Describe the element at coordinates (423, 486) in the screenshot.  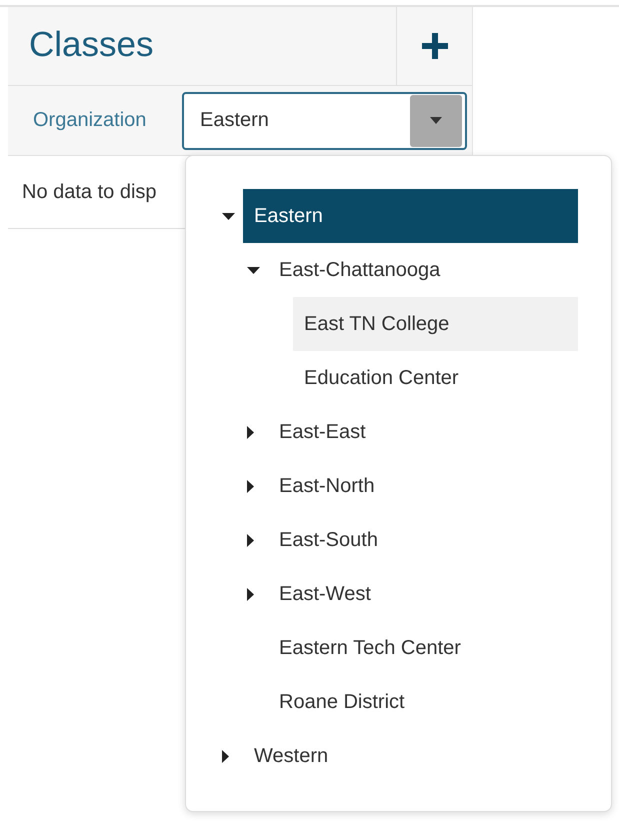
I see `tree-item: East-North` at that location.